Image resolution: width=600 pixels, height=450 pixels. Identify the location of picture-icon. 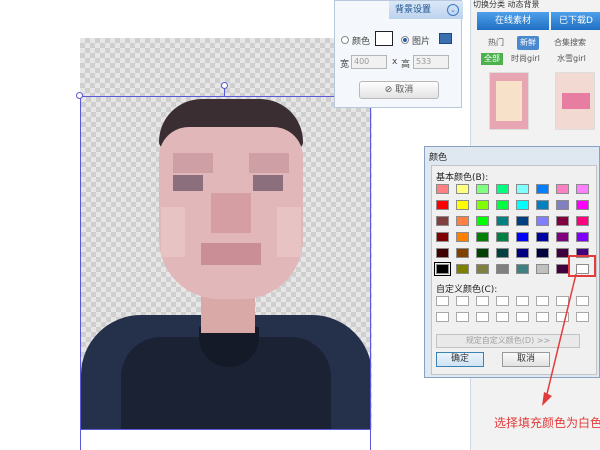
(445, 38).